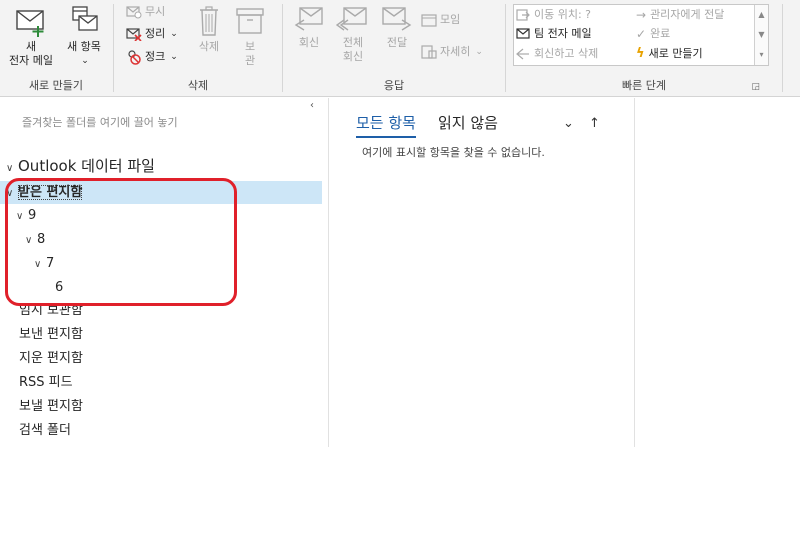  Describe the element at coordinates (134, 12) in the screenshot. I see `ignore-icon` at that location.